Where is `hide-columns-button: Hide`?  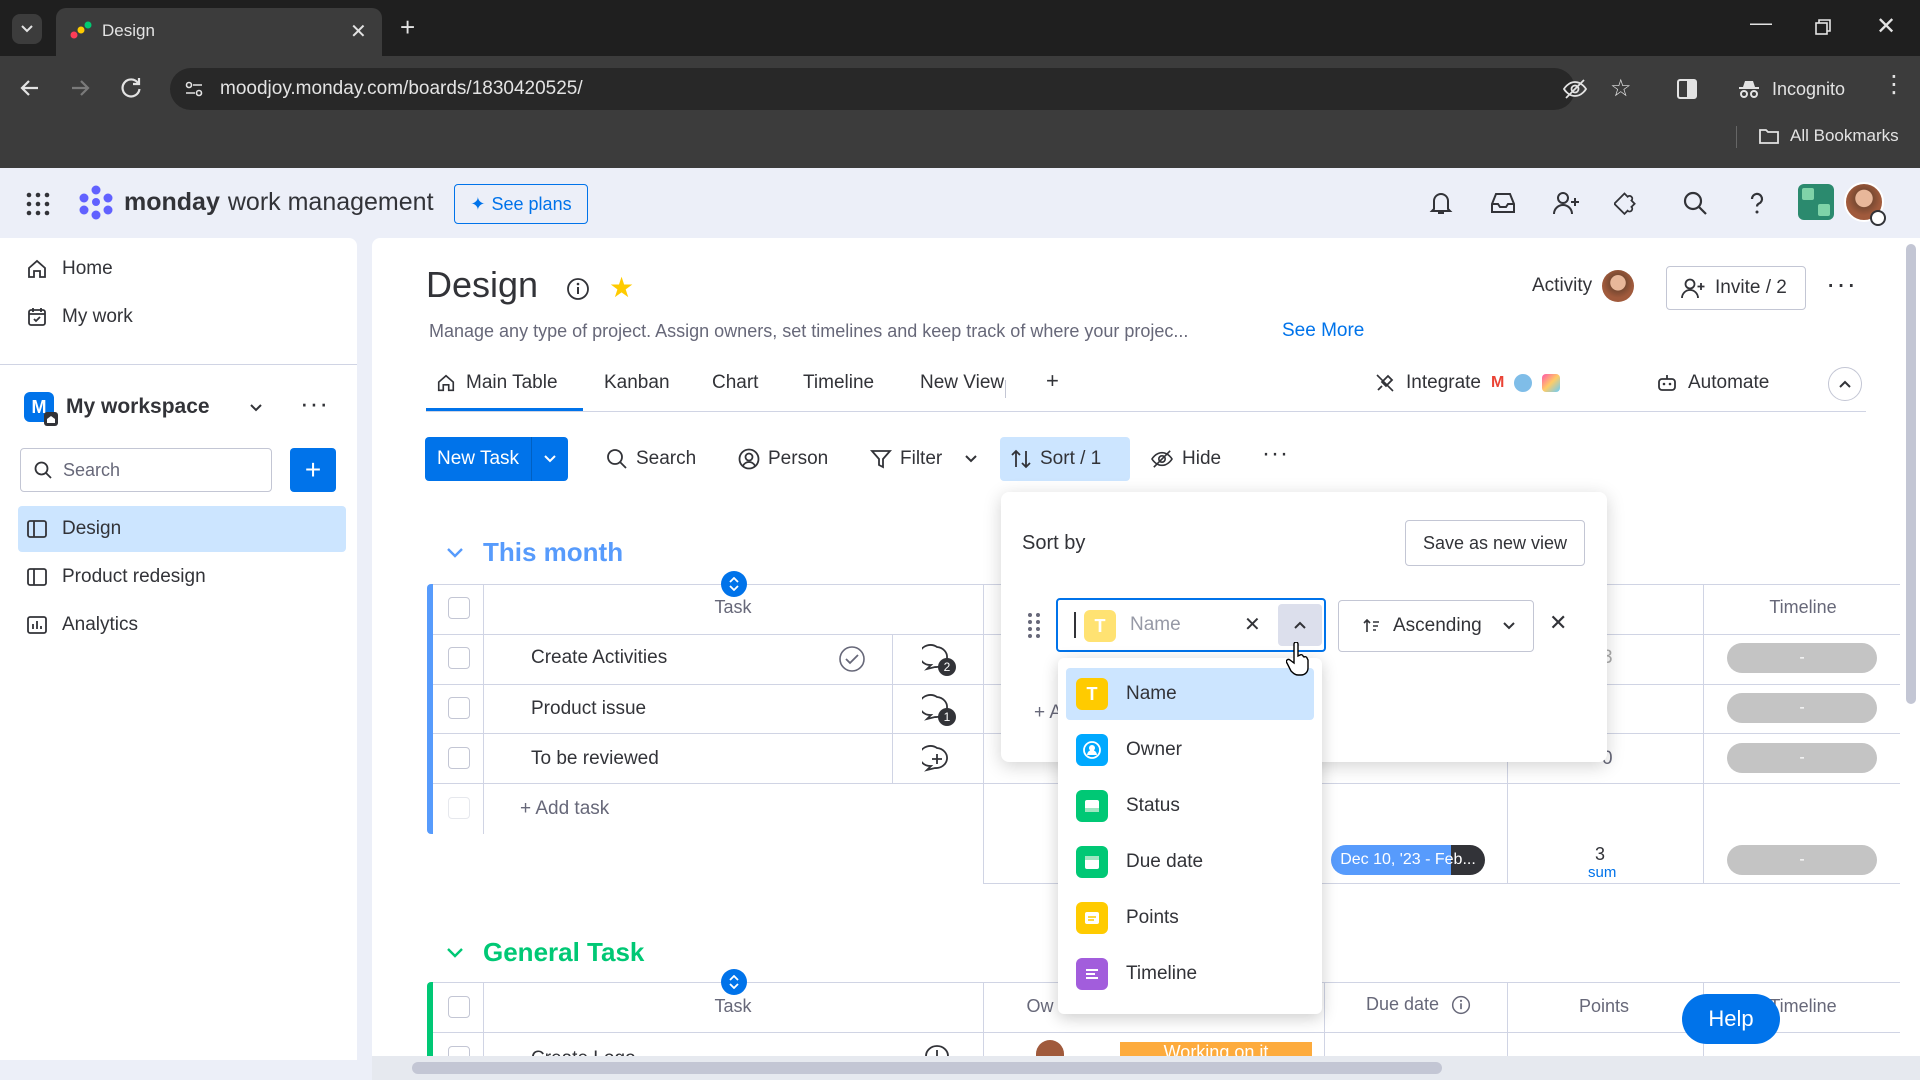
hide-columns-button: Hide is located at coordinates (1185, 459).